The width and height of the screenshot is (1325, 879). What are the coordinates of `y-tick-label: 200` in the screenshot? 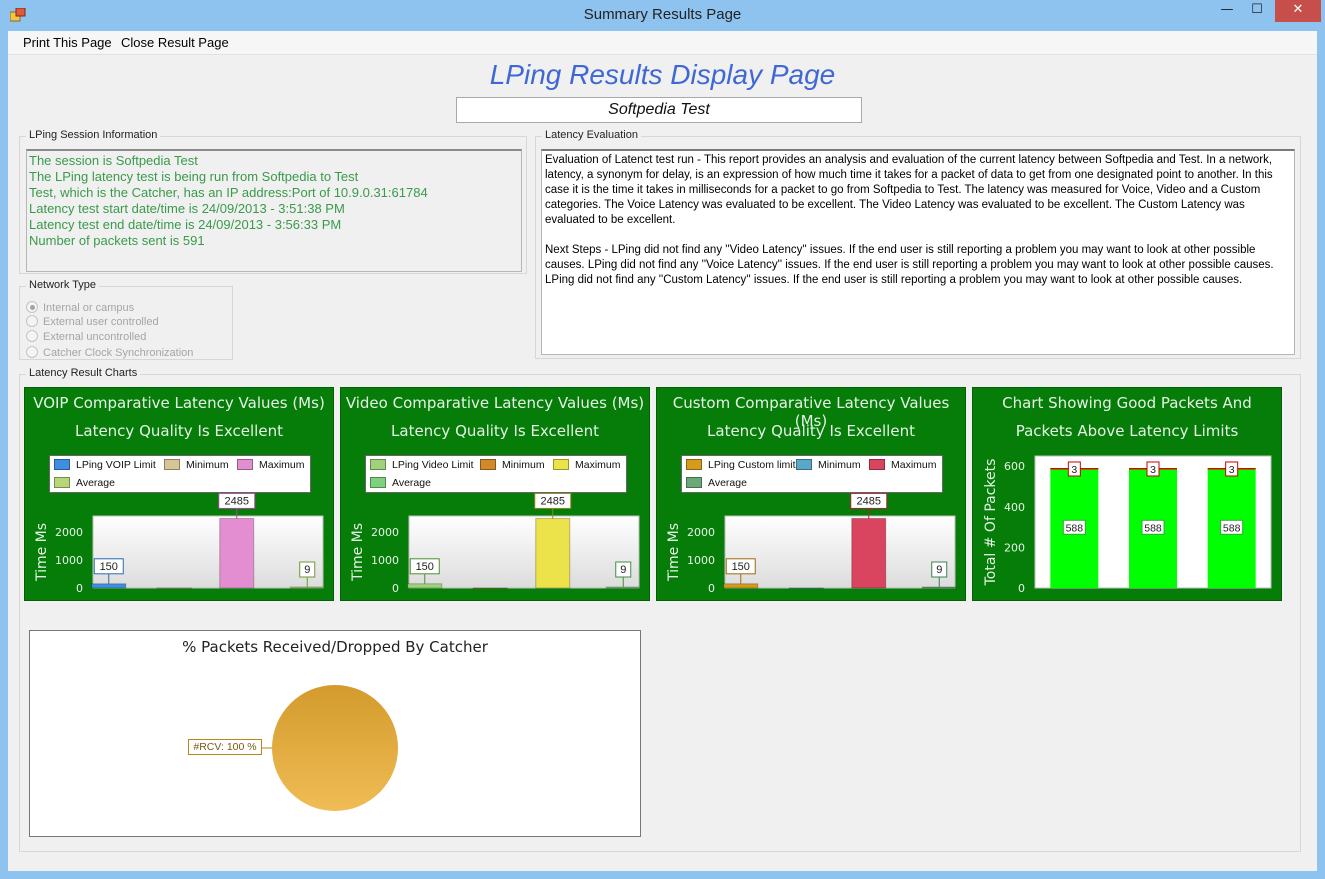 It's located at (1014, 547).